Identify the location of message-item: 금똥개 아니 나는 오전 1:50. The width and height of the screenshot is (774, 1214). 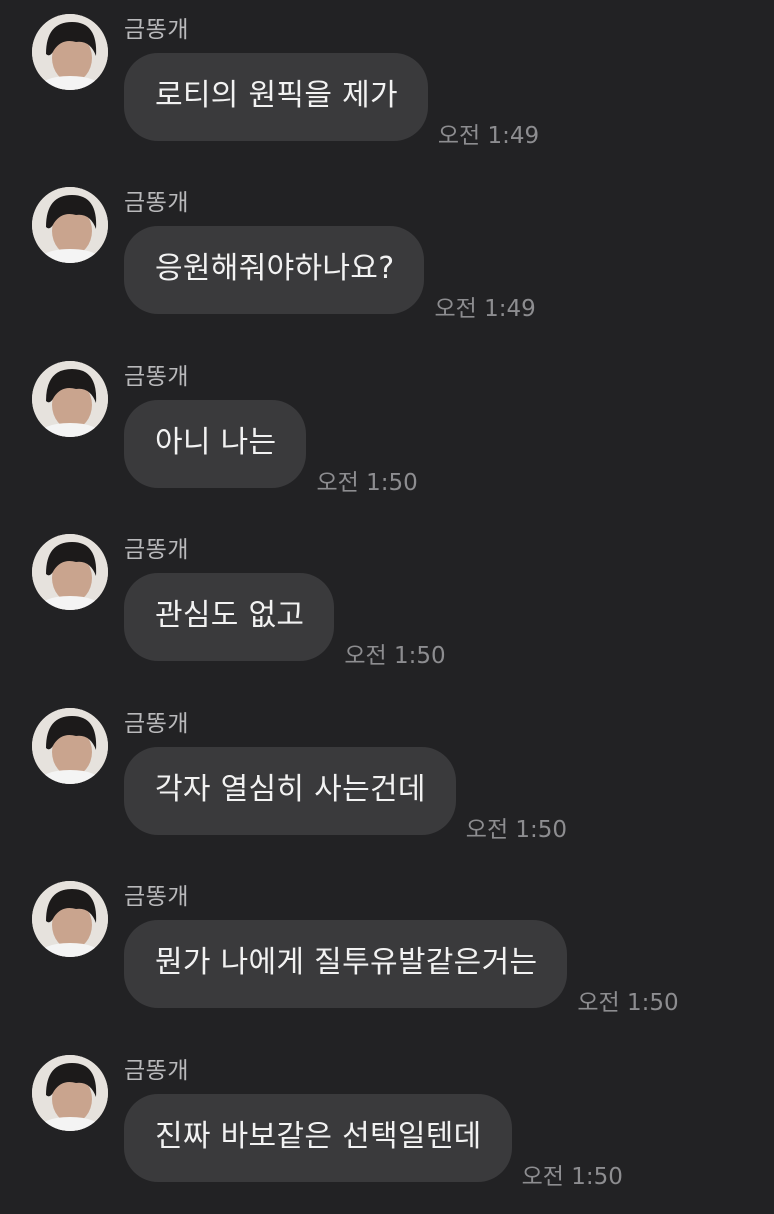
(387, 433).